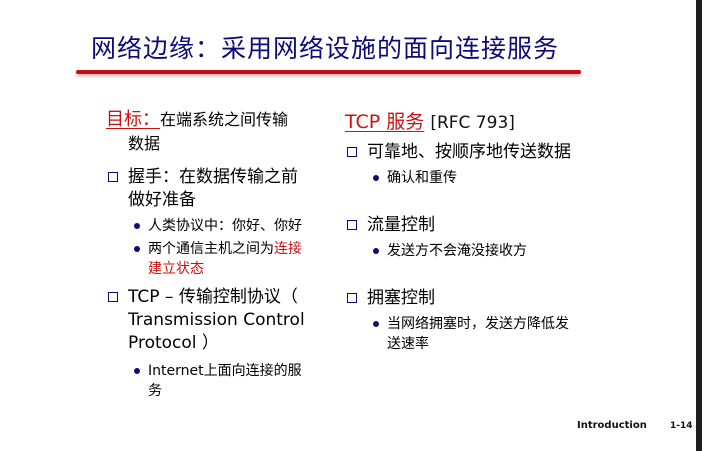  I want to click on reliable-text: 可靠地、按顺序地传送数据, so click(469, 152).